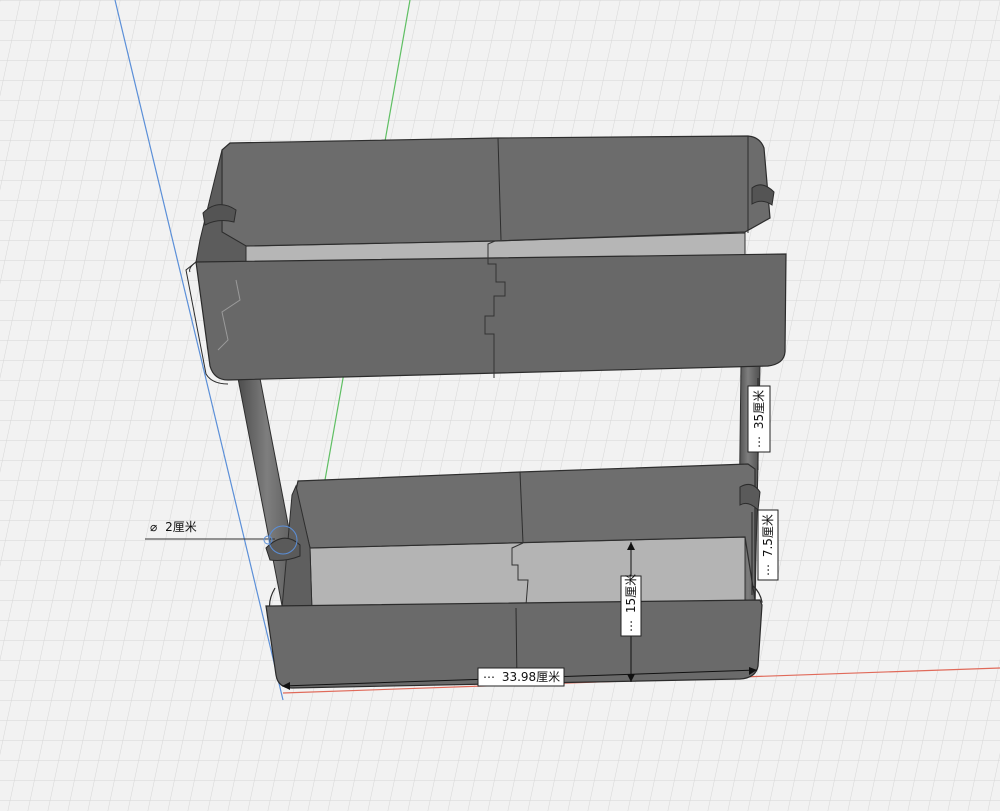  What do you see at coordinates (489, 677) in the screenshot?
I see `width-prefix: ⋯` at bounding box center [489, 677].